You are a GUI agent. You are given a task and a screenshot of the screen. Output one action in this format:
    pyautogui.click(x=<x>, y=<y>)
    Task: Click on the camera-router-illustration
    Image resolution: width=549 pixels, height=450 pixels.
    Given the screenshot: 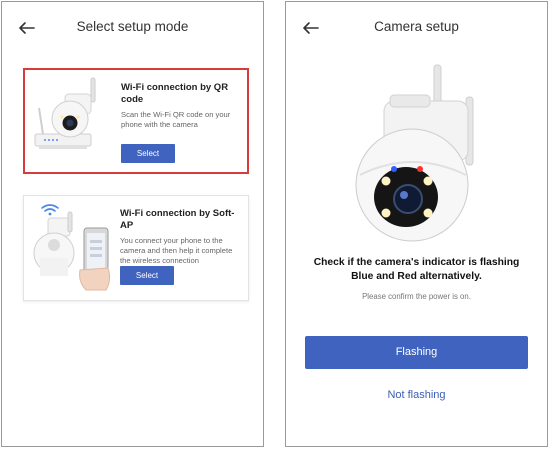 What is the action you would take?
    pyautogui.click(x=65, y=113)
    